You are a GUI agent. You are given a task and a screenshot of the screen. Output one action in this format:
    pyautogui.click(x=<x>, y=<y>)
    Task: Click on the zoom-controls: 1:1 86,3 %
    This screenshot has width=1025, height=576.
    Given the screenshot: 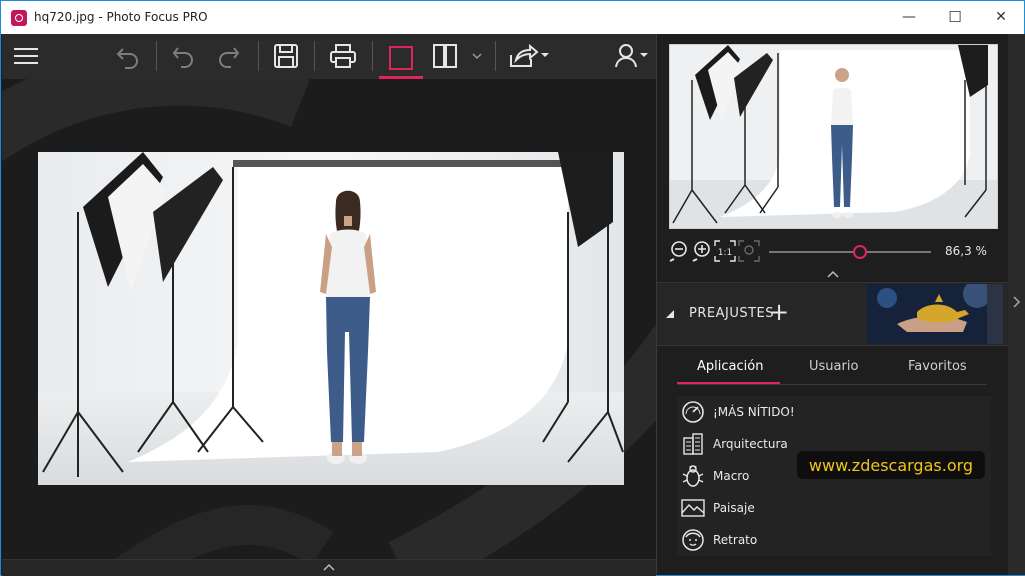 What is the action you would take?
    pyautogui.click(x=833, y=250)
    